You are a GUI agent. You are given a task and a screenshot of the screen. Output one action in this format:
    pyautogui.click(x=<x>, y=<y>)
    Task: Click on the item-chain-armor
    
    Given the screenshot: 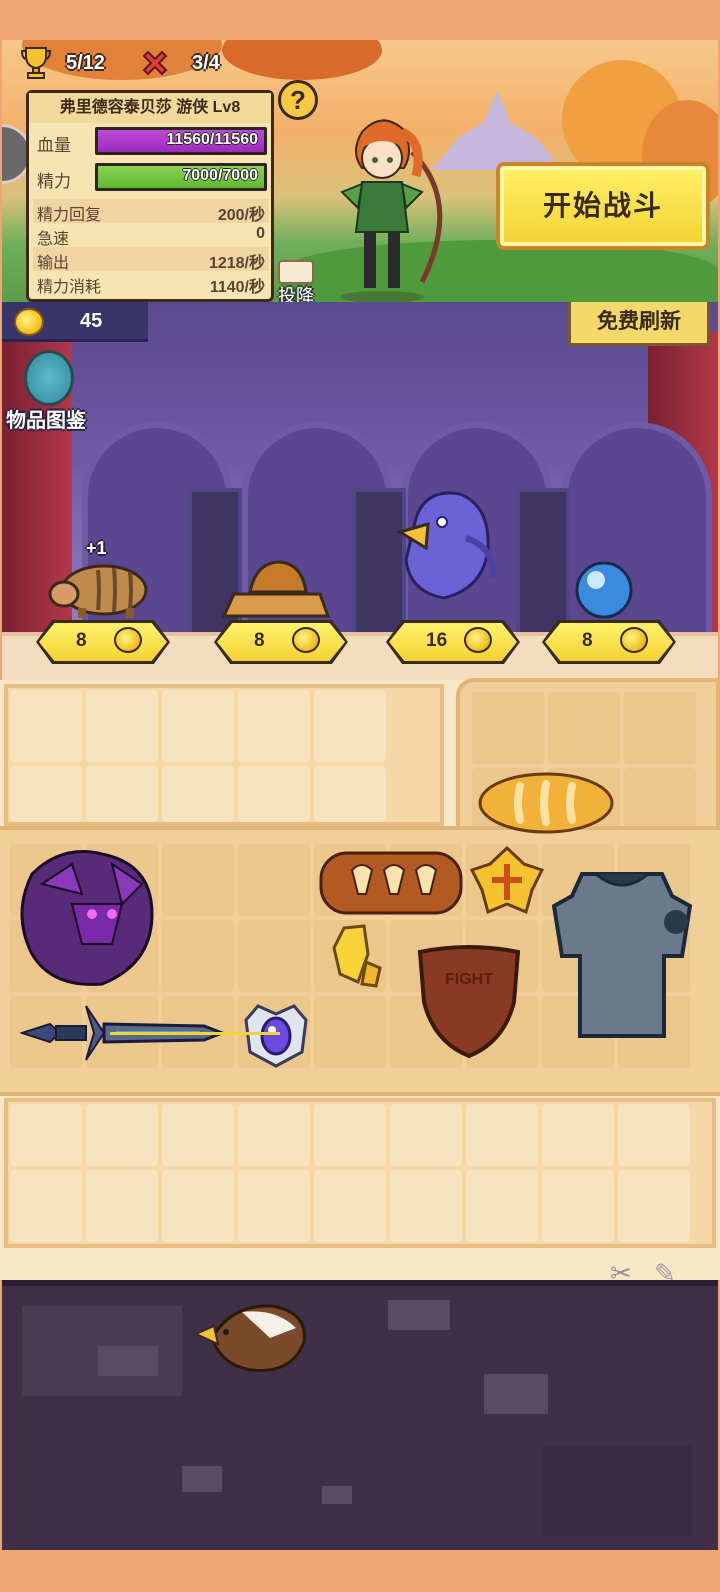 What is the action you would take?
    pyautogui.click(x=622, y=957)
    